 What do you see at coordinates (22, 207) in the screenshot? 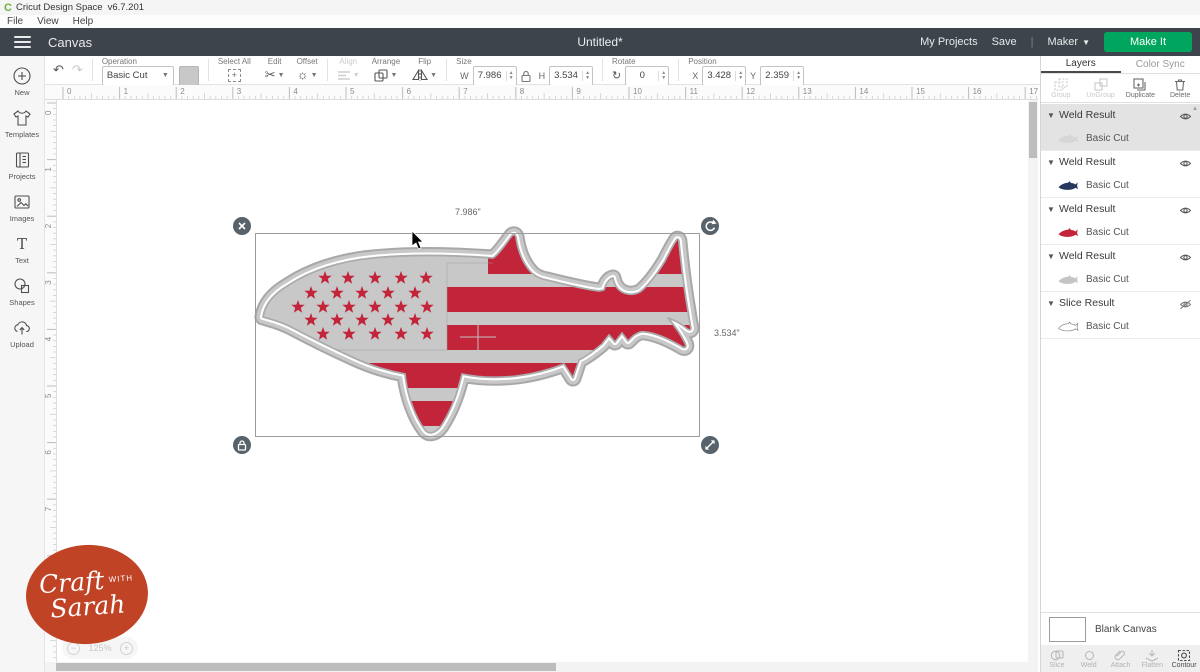
I see `sidebar-item-images: Images` at bounding box center [22, 207].